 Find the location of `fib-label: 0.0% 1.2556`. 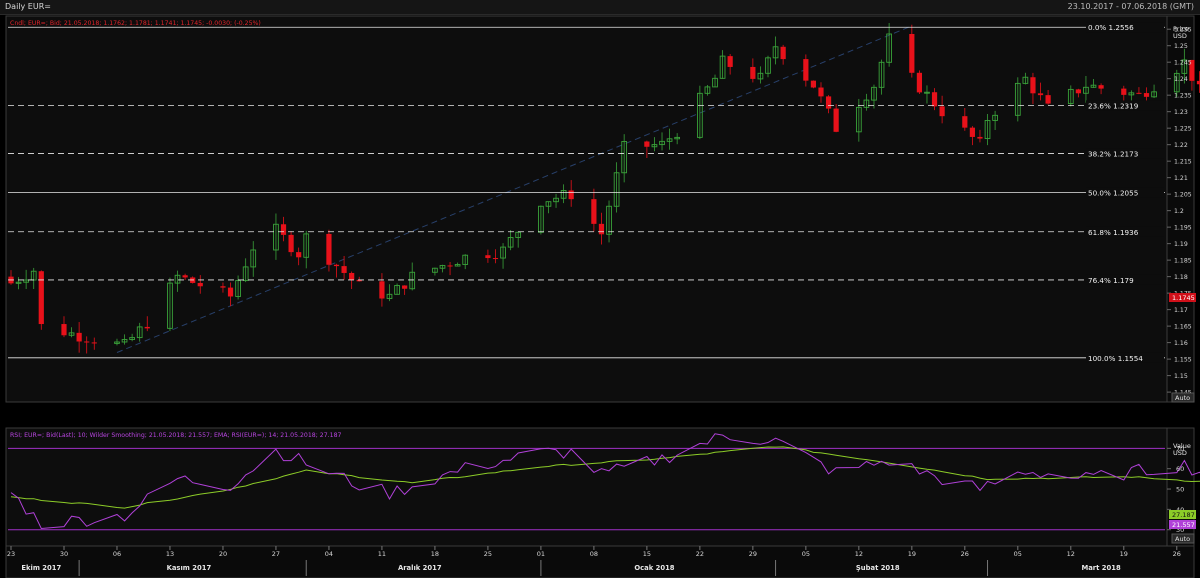

fib-label: 0.0% 1.2556 is located at coordinates (1111, 27).